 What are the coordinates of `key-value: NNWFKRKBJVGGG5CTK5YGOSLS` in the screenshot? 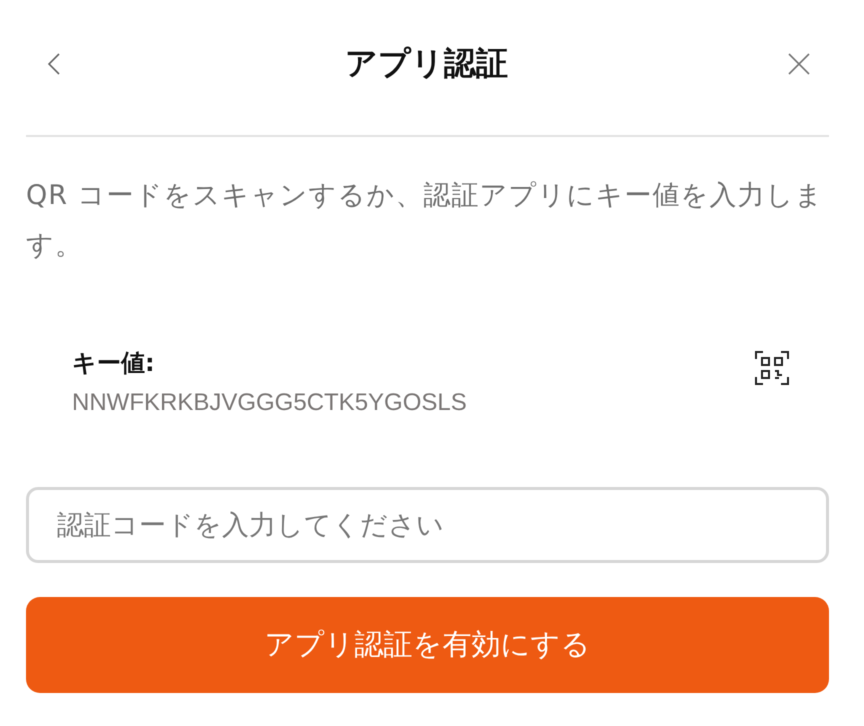 It's located at (269, 403).